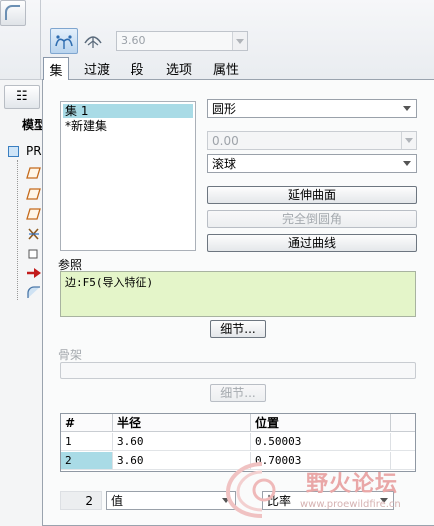 The image size is (434, 526). Describe the element at coordinates (238, 370) in the screenshot. I see `skeleton-collector` at that location.